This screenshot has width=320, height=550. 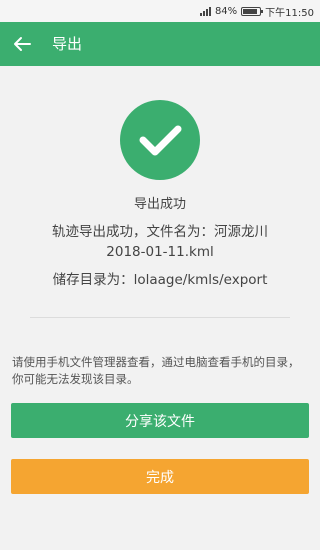 What do you see at coordinates (160, 420) in the screenshot?
I see `share-file-button: 分享该文件` at bounding box center [160, 420].